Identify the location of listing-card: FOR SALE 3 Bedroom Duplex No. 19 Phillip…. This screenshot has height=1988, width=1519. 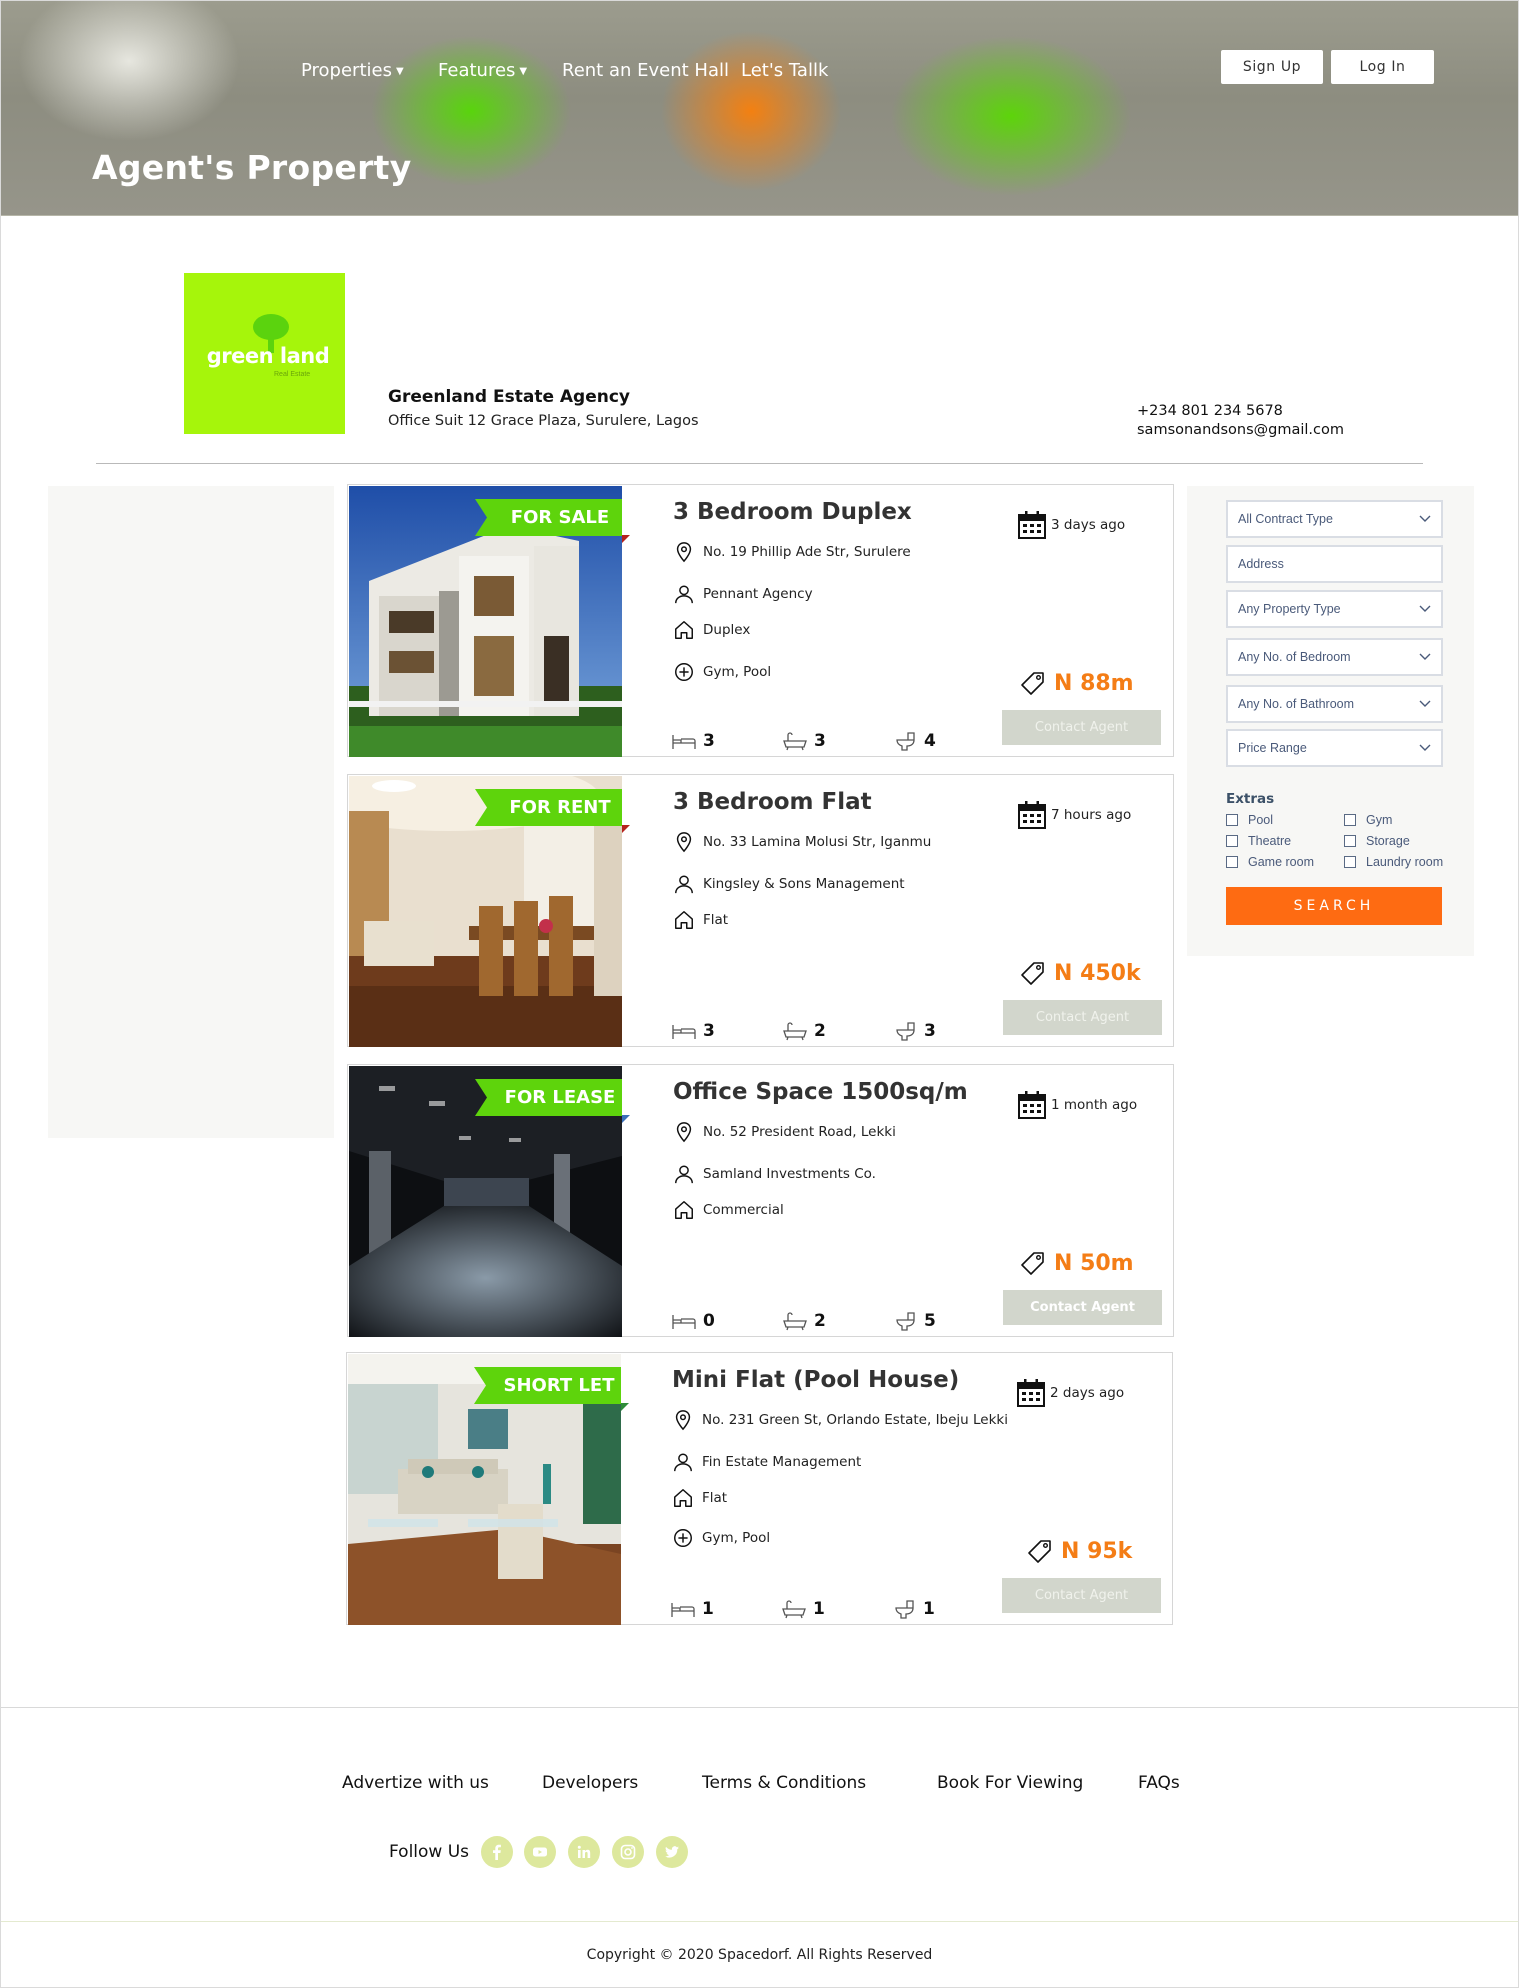
(760, 620).